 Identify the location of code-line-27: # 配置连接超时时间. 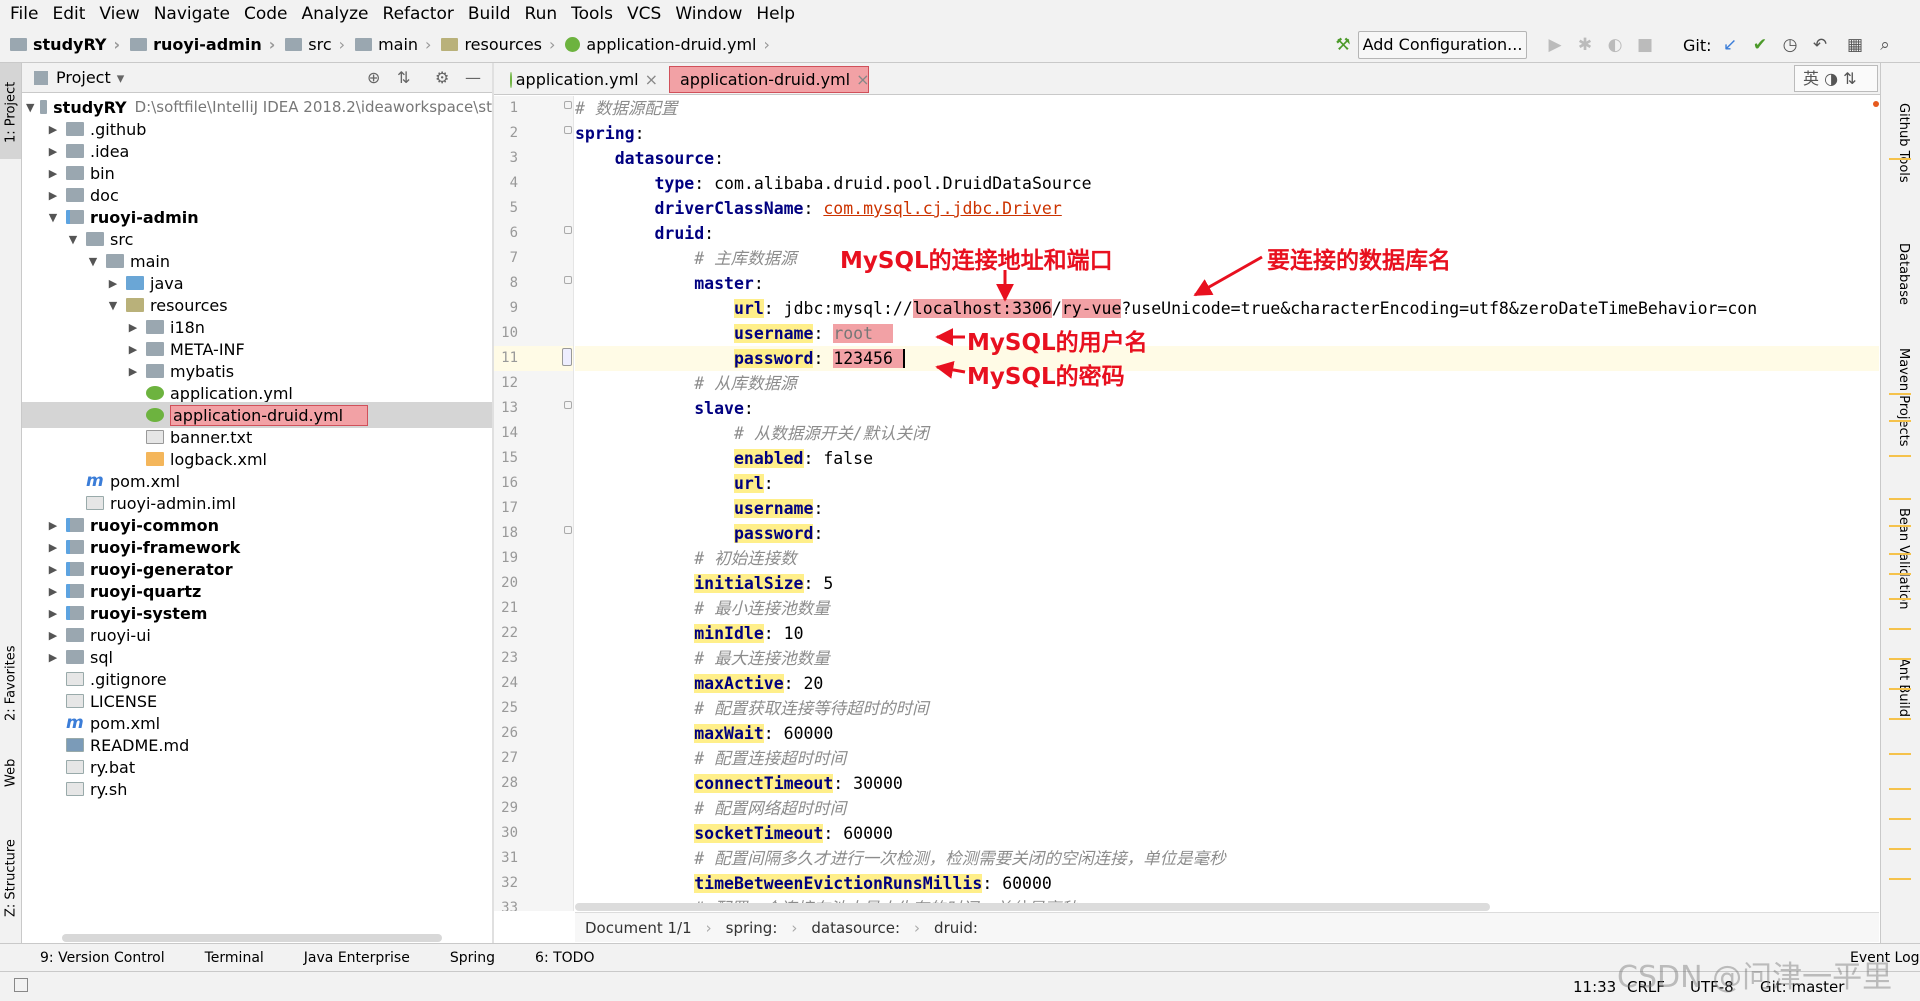
(770, 758).